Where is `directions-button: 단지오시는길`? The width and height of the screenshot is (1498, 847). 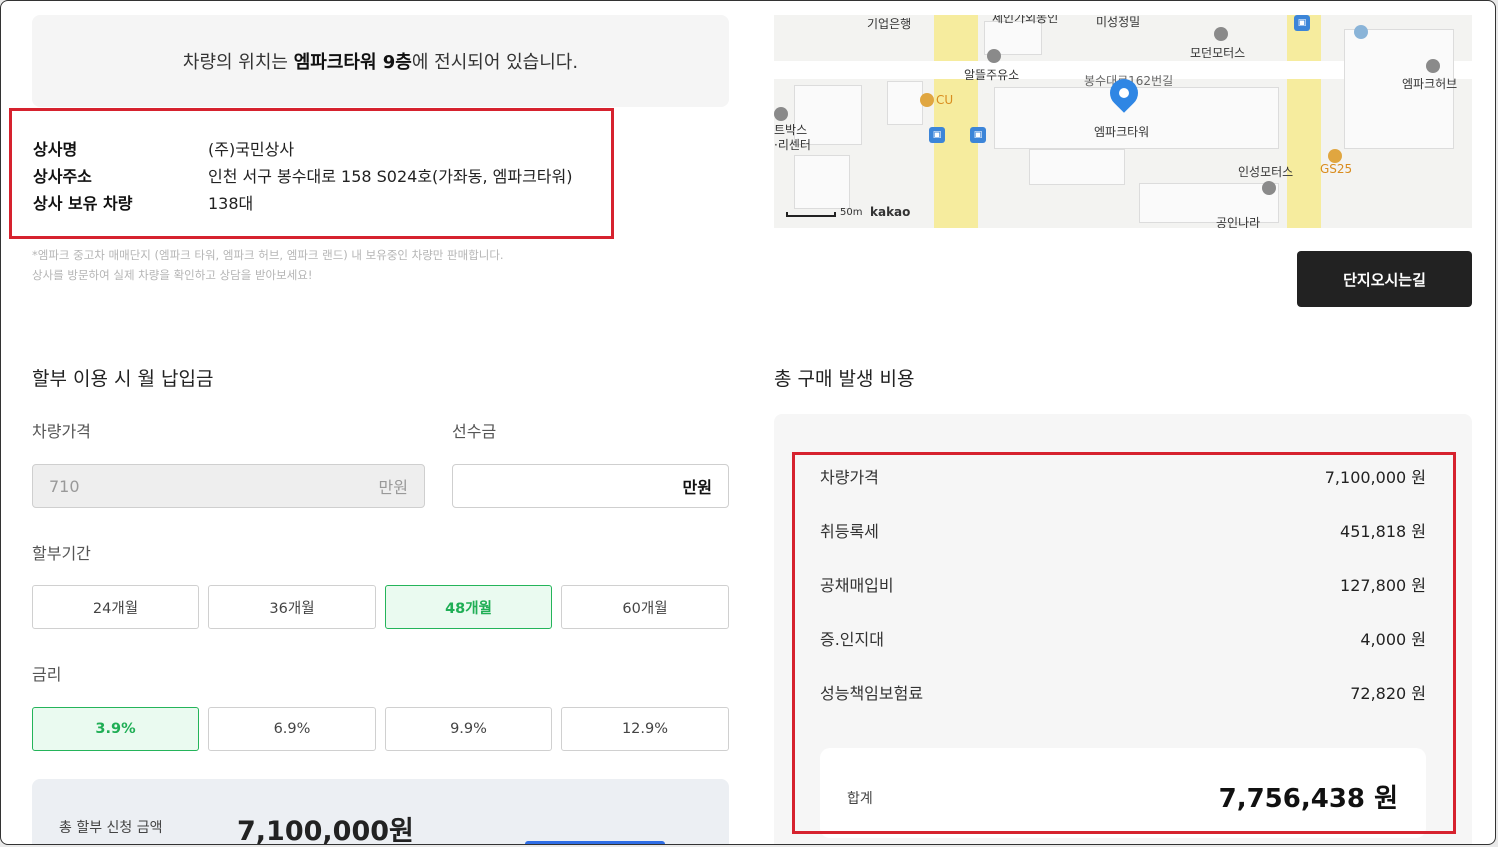
directions-button: 단지오시는길 is located at coordinates (1384, 279).